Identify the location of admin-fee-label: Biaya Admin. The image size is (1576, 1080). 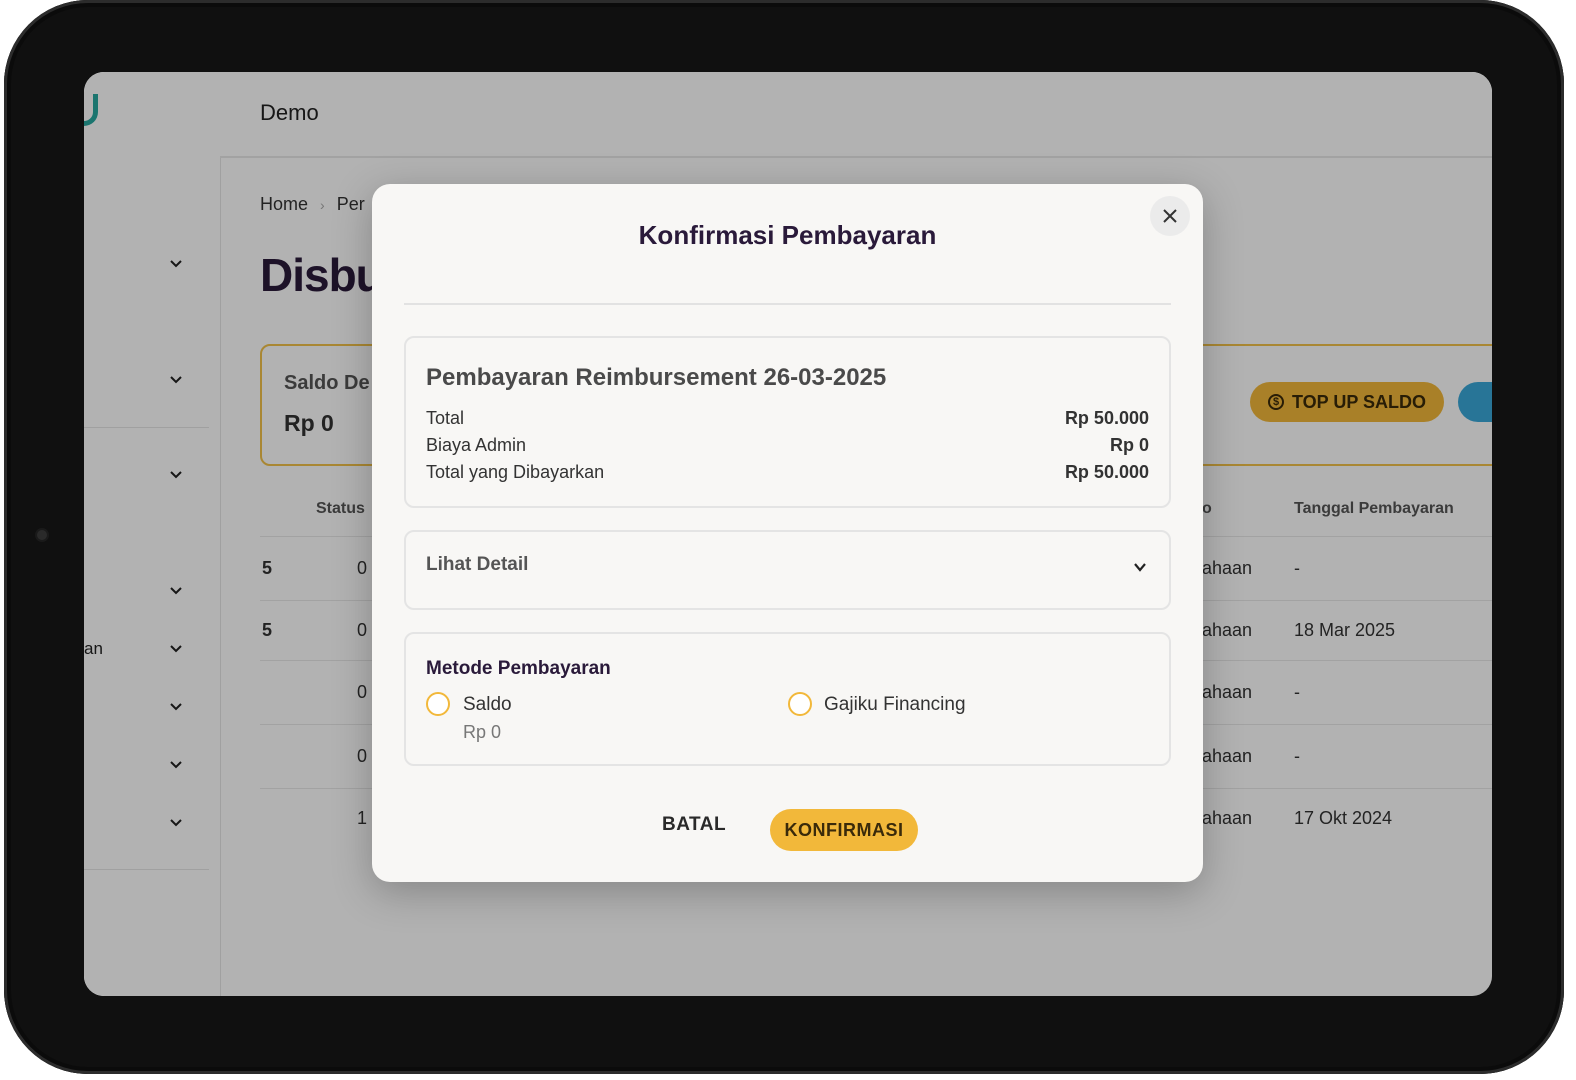
(476, 445).